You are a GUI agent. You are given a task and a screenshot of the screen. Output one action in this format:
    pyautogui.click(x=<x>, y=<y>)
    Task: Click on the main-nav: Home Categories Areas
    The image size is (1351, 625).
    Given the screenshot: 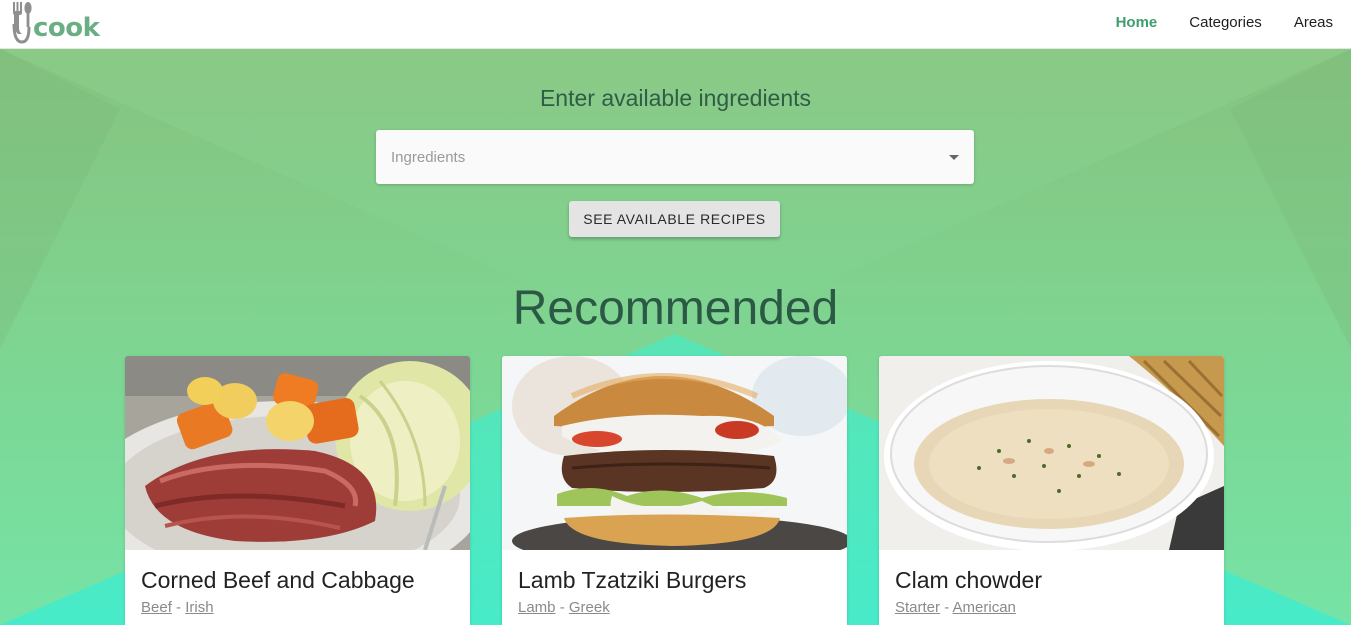 What is the action you would take?
    pyautogui.click(x=1224, y=22)
    